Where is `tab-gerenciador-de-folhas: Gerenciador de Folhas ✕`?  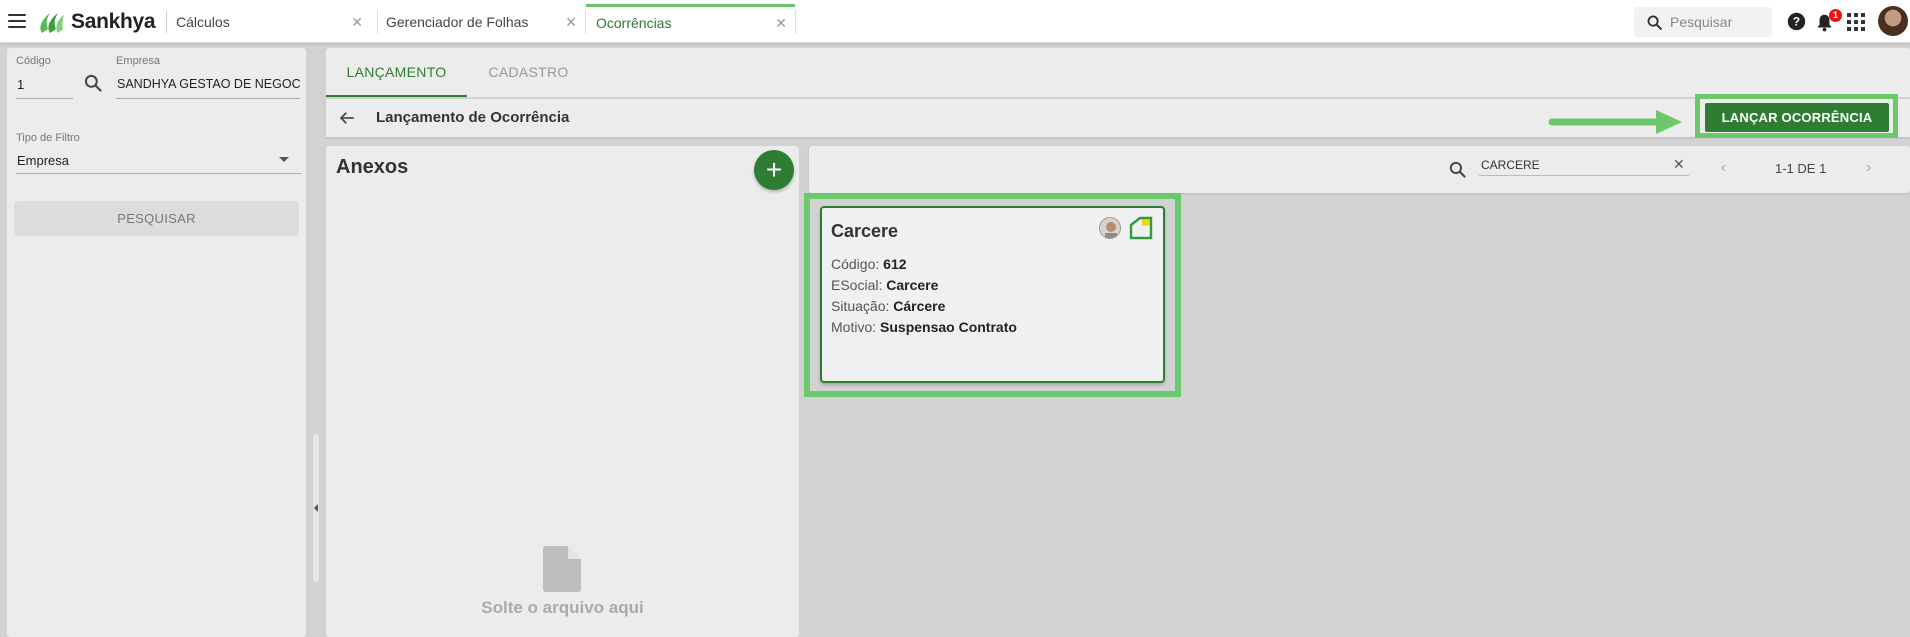
tab-gerenciador-de-folhas: Gerenciador de Folhas ✕ is located at coordinates (480, 23).